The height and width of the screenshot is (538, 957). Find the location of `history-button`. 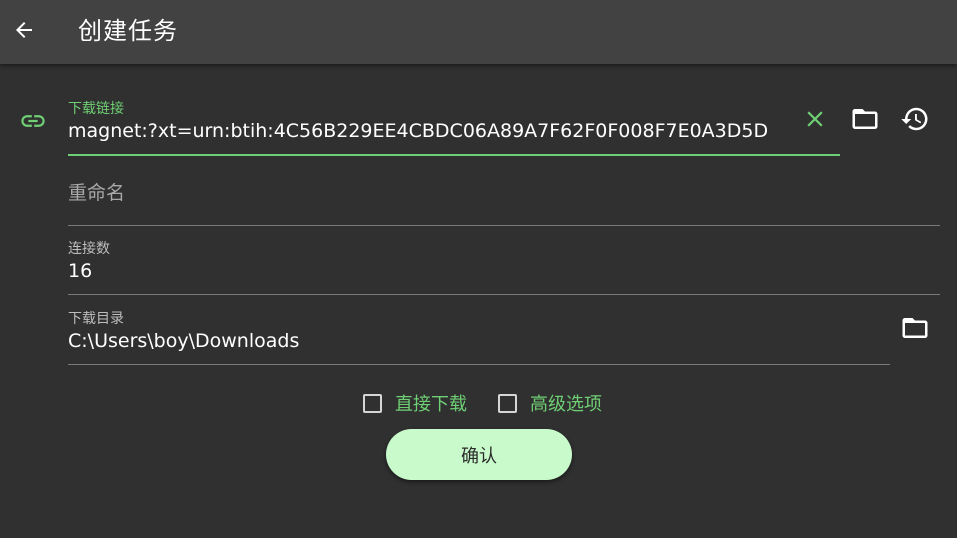

history-button is located at coordinates (915, 121).